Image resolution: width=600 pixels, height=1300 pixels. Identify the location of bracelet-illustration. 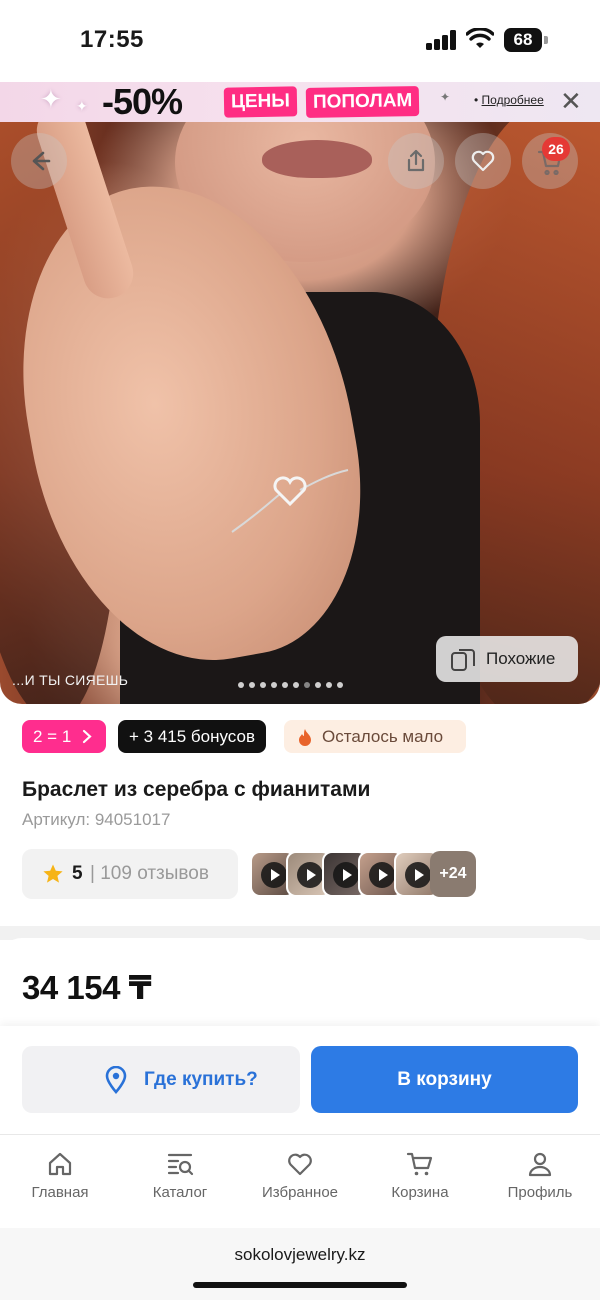
(290, 501).